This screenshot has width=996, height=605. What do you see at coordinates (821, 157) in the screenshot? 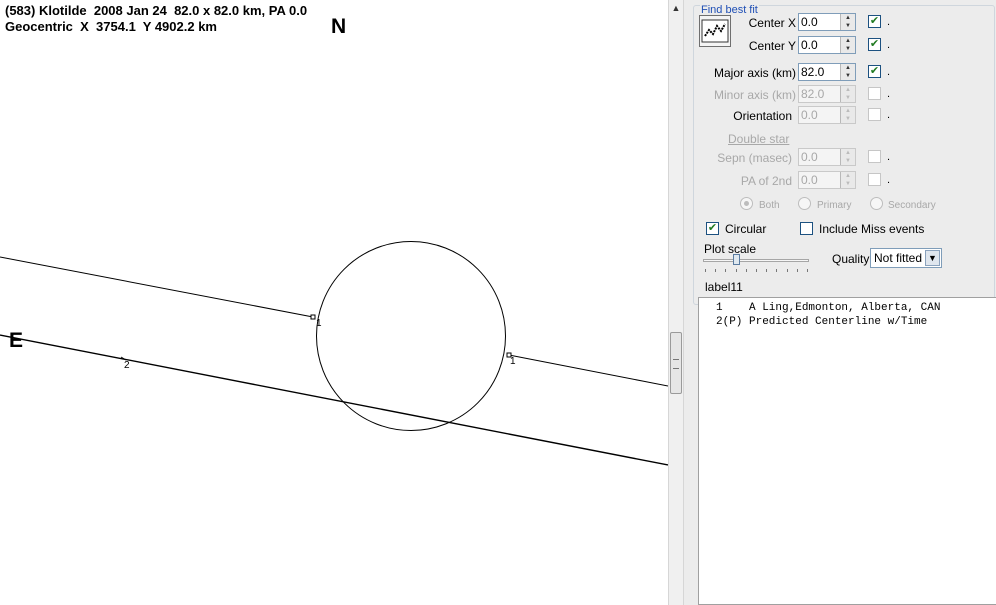
I see `sepn-input` at bounding box center [821, 157].